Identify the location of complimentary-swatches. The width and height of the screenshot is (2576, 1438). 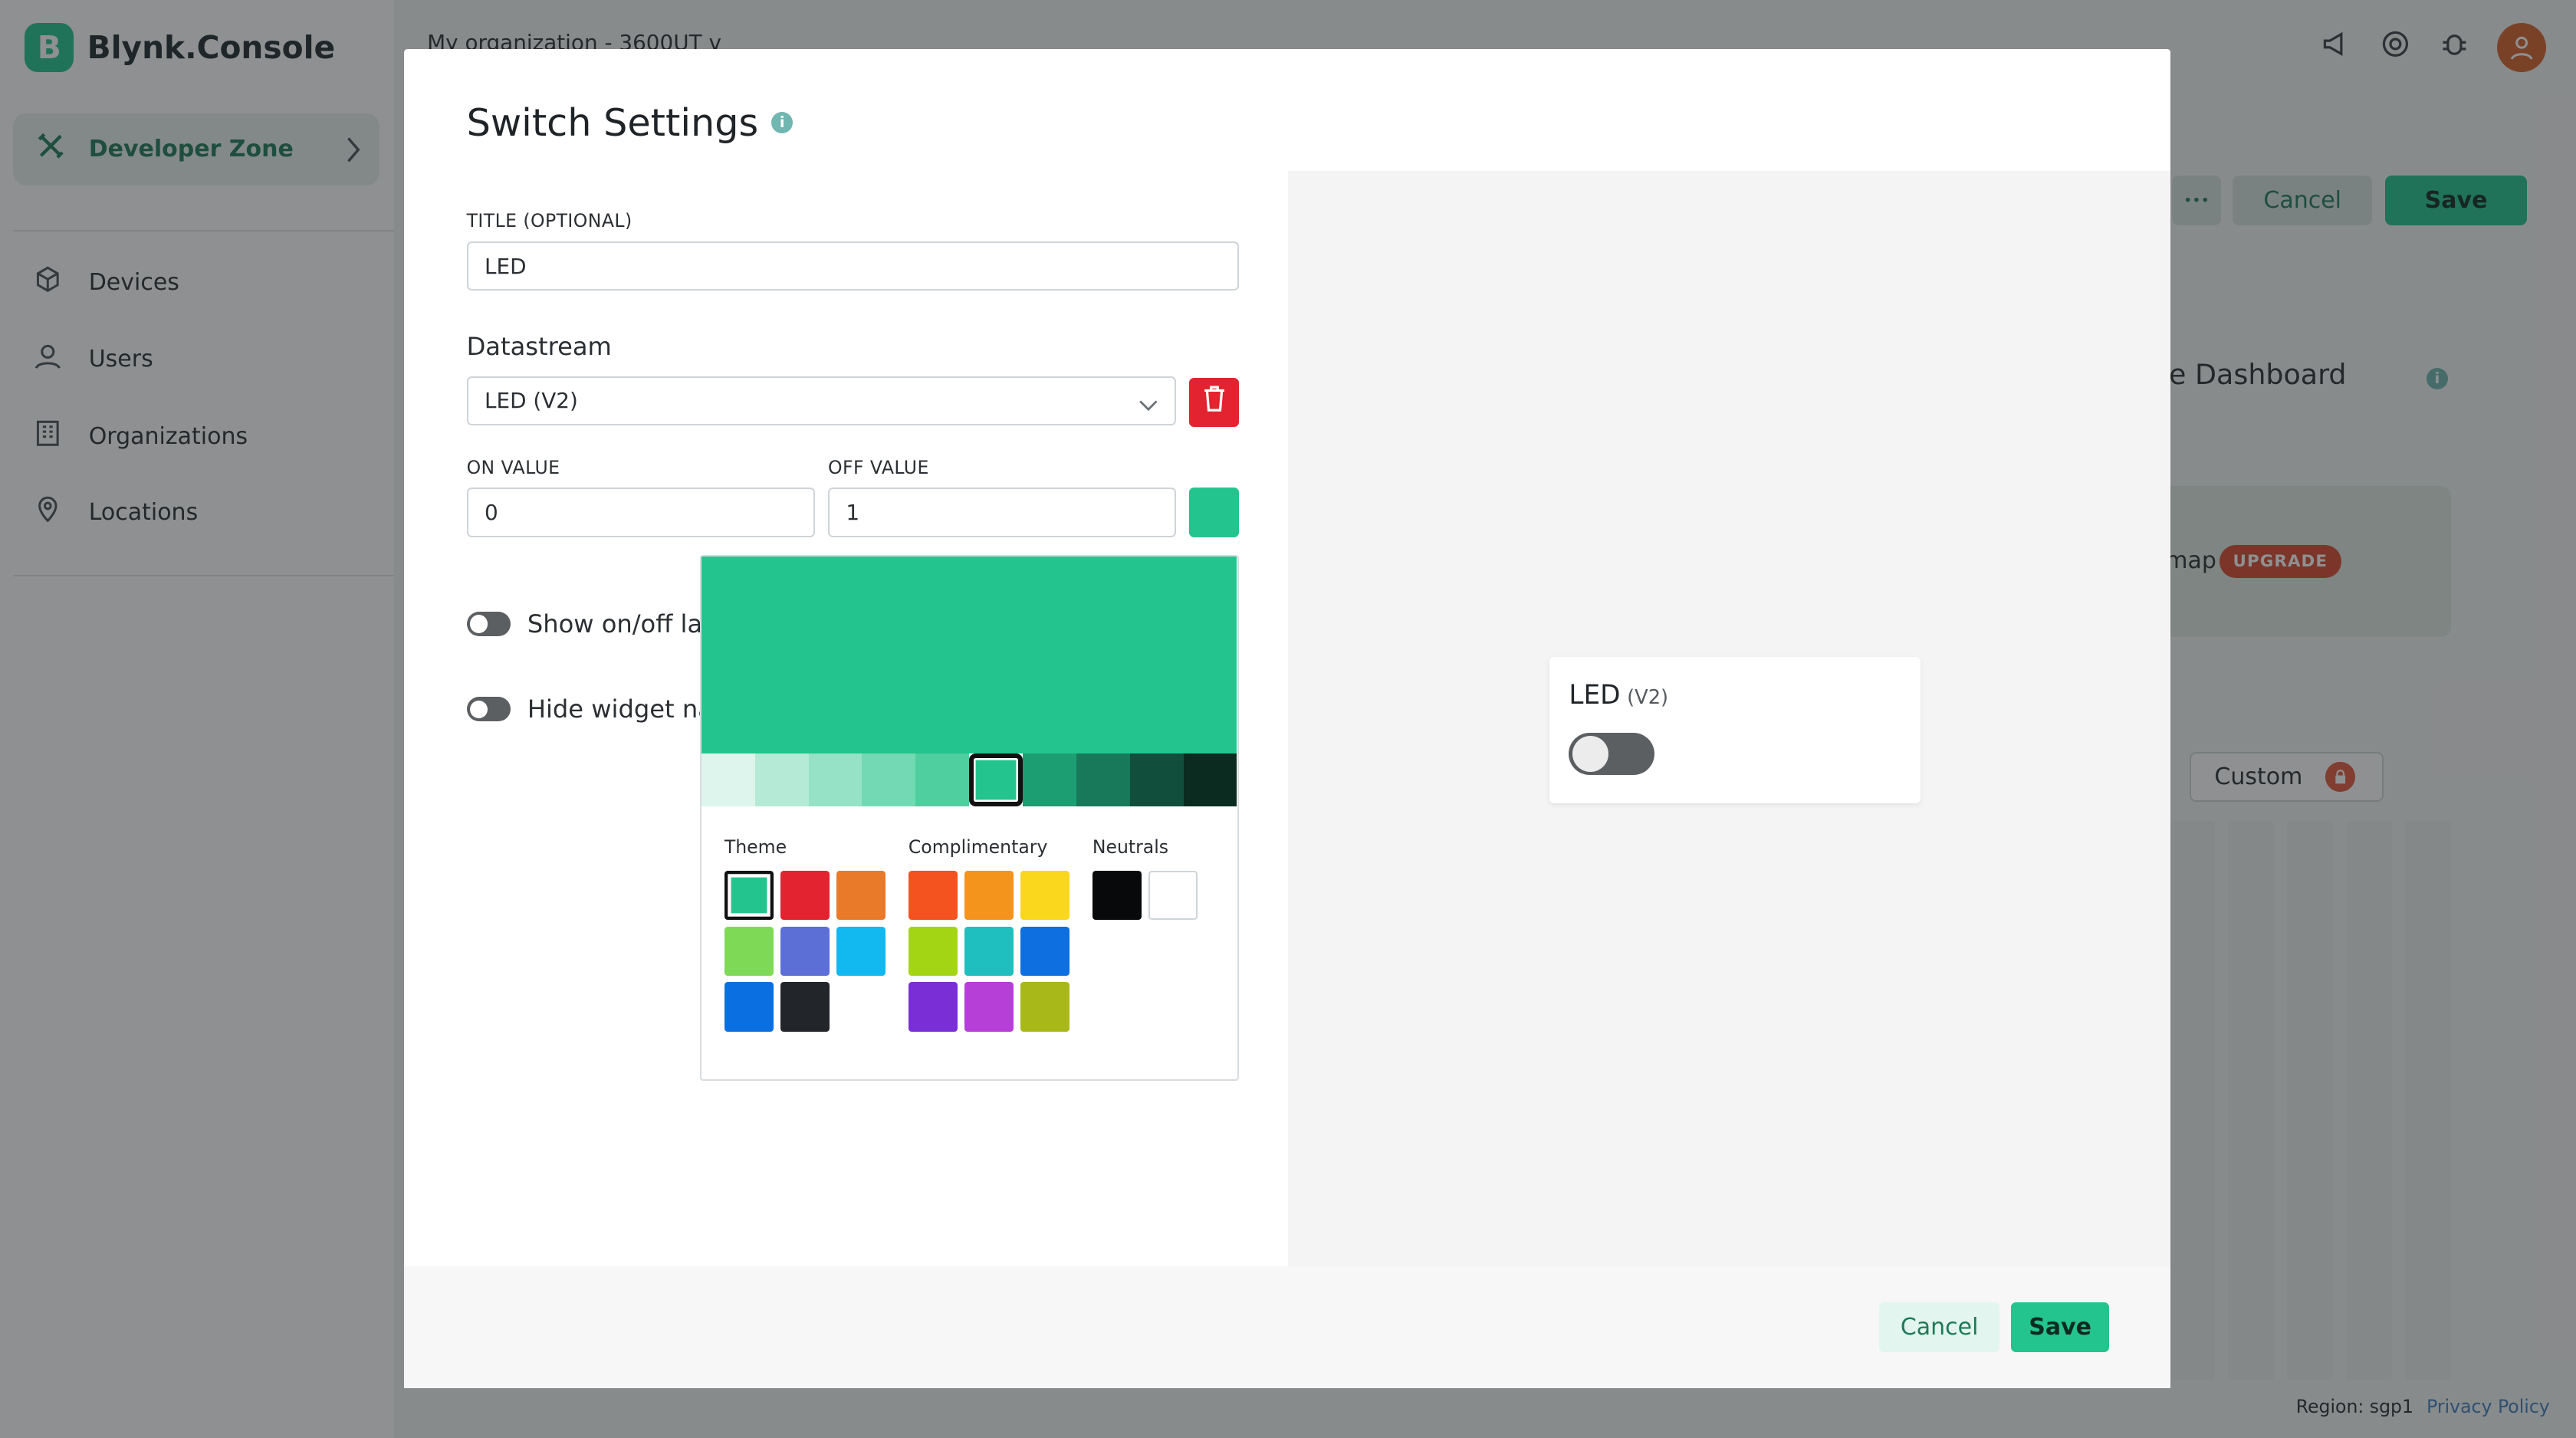
(989, 951).